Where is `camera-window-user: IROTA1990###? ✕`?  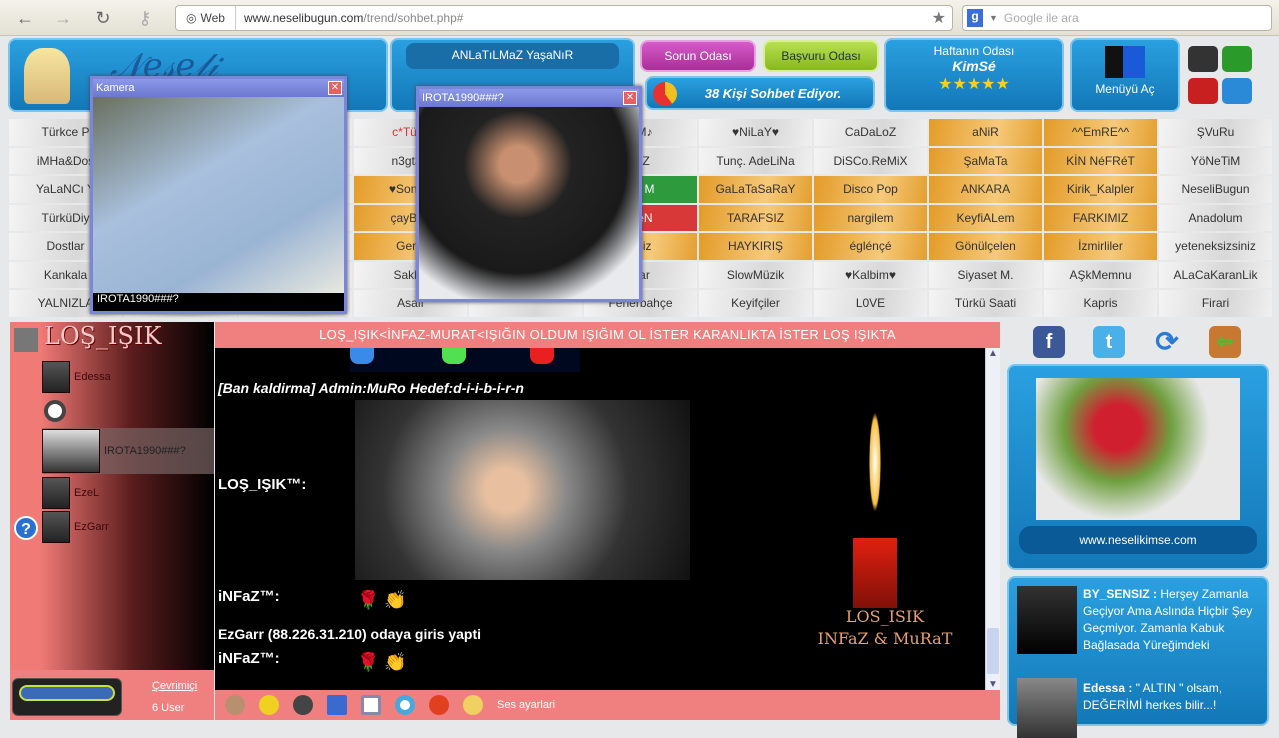
camera-window-user: IROTA1990###? ✕ is located at coordinates (529, 194).